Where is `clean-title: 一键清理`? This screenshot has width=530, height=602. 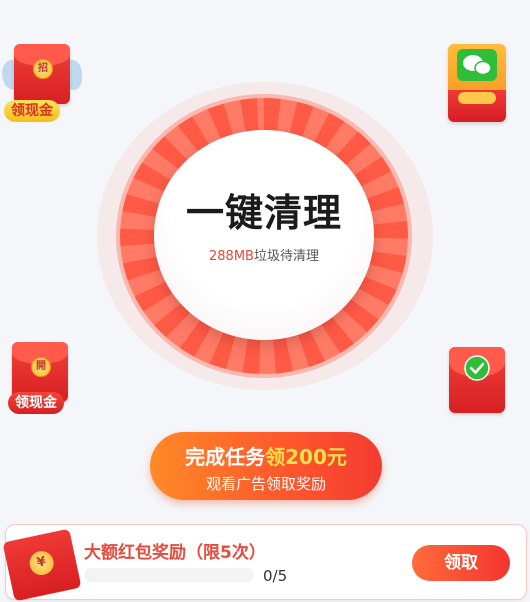 clean-title: 一键清理 is located at coordinates (263, 213).